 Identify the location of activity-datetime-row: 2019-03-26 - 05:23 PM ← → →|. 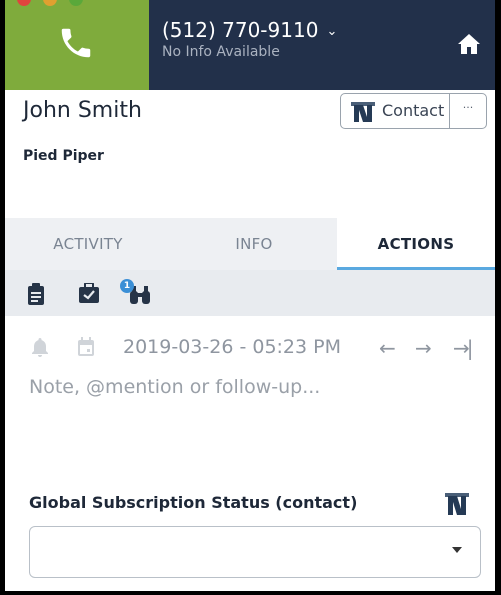
(250, 350).